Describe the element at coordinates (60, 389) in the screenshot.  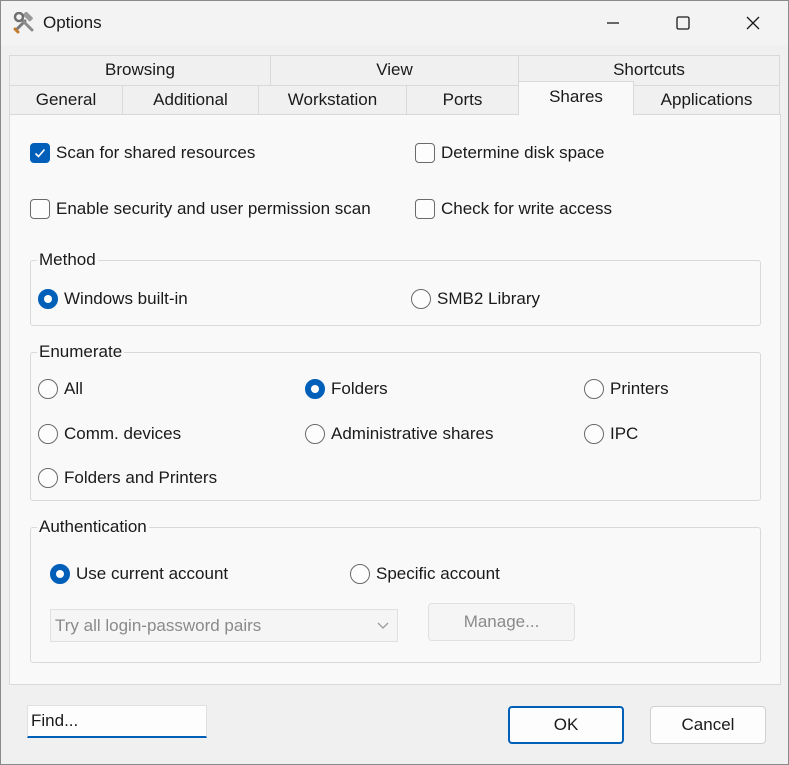
I see `radio-all: All` at that location.